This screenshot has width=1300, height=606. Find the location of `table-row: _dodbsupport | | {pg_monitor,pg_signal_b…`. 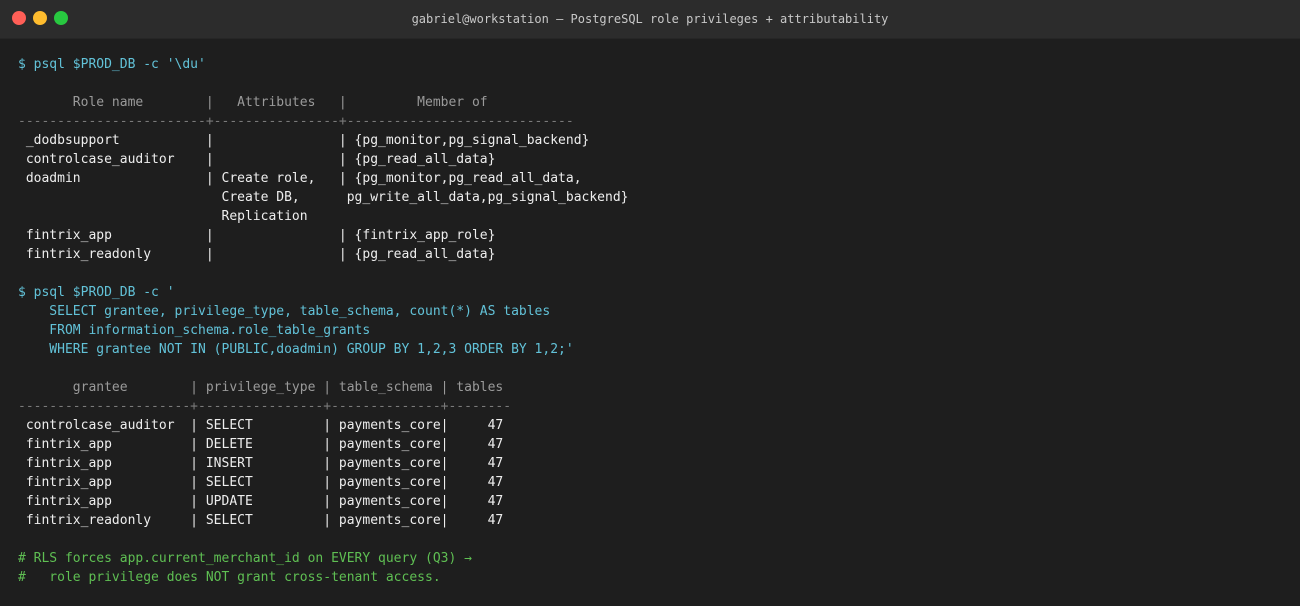

table-row: _dodbsupport | | {pg_monitor,pg_signal_b… is located at coordinates (304, 140).